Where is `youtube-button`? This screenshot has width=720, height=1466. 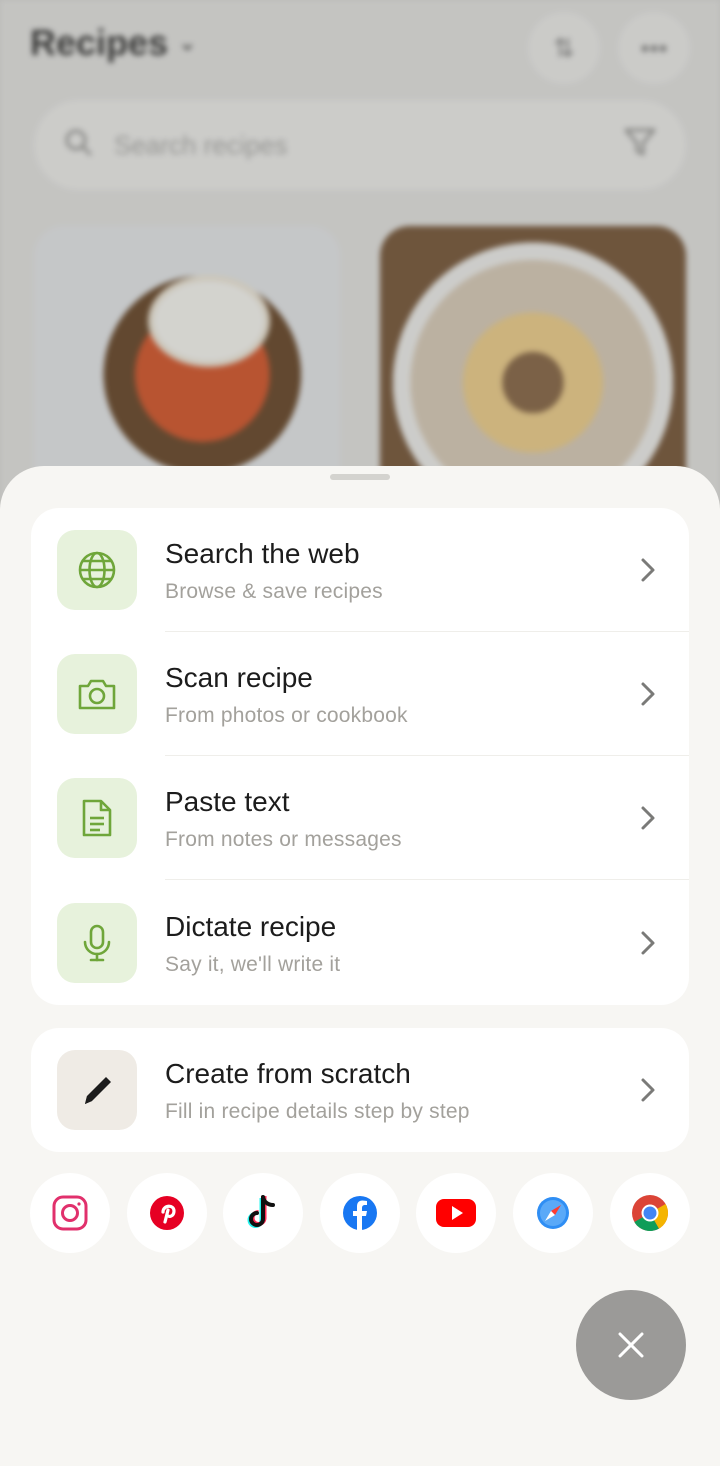
youtube-button is located at coordinates (456, 1213).